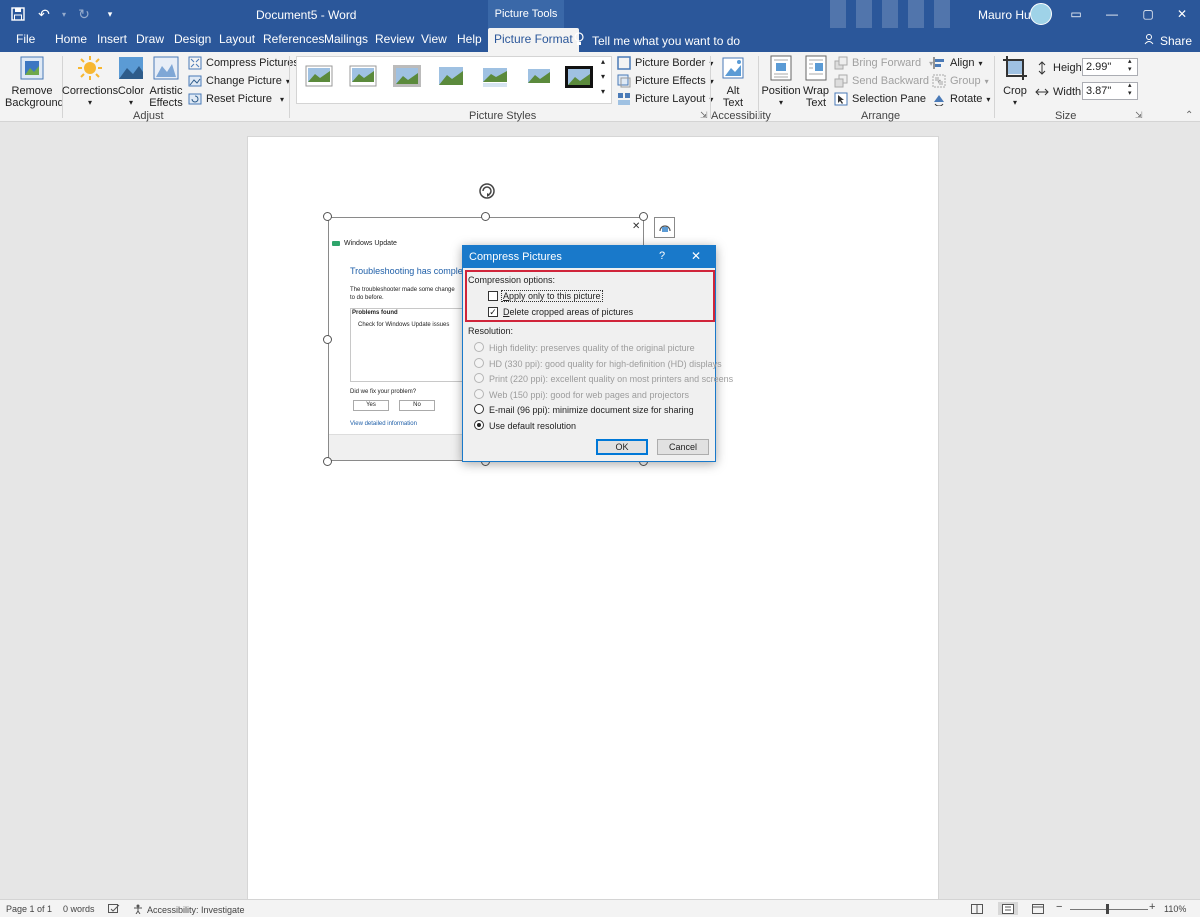  Describe the element at coordinates (479, 394) in the screenshot. I see `web-radio` at that location.